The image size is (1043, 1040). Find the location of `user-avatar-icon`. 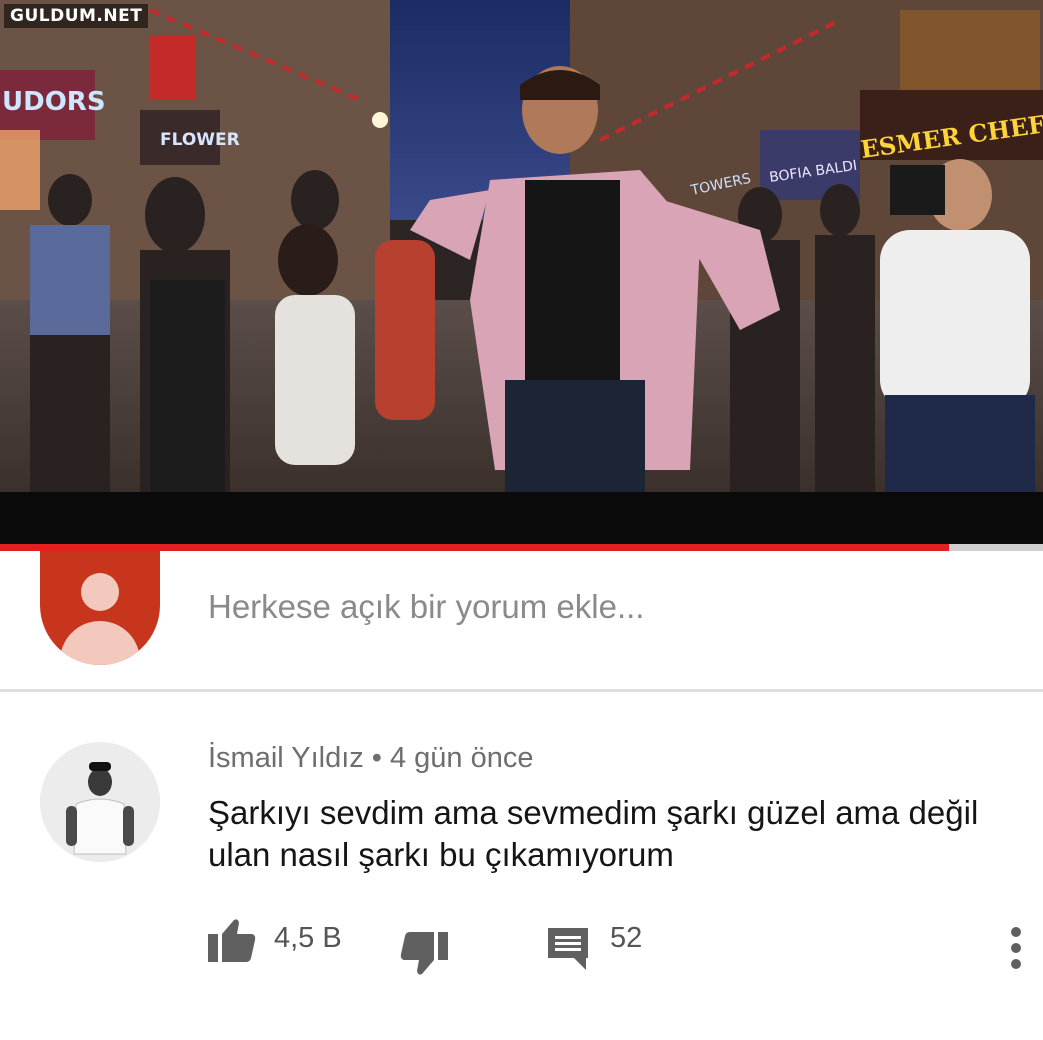

user-avatar-icon is located at coordinates (100, 608).